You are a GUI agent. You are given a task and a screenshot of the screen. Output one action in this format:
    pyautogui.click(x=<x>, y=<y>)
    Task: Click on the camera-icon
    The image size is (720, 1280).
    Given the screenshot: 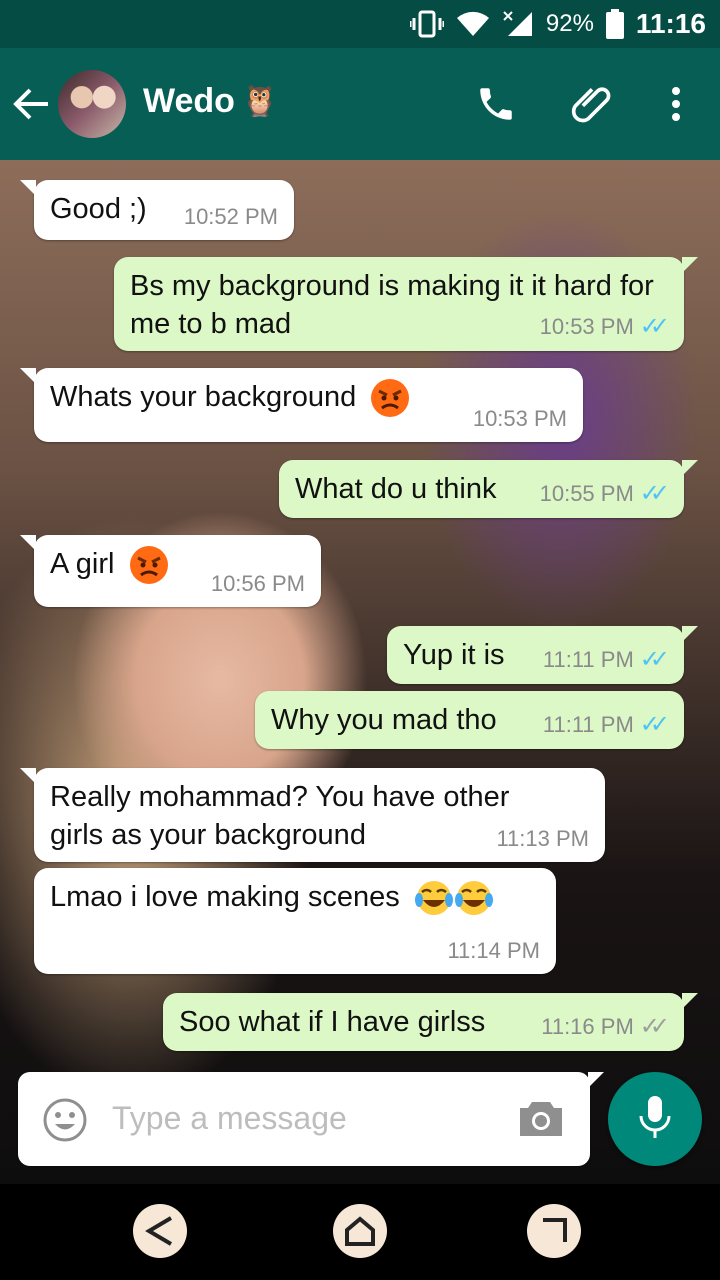 What is the action you would take?
    pyautogui.click(x=541, y=1120)
    